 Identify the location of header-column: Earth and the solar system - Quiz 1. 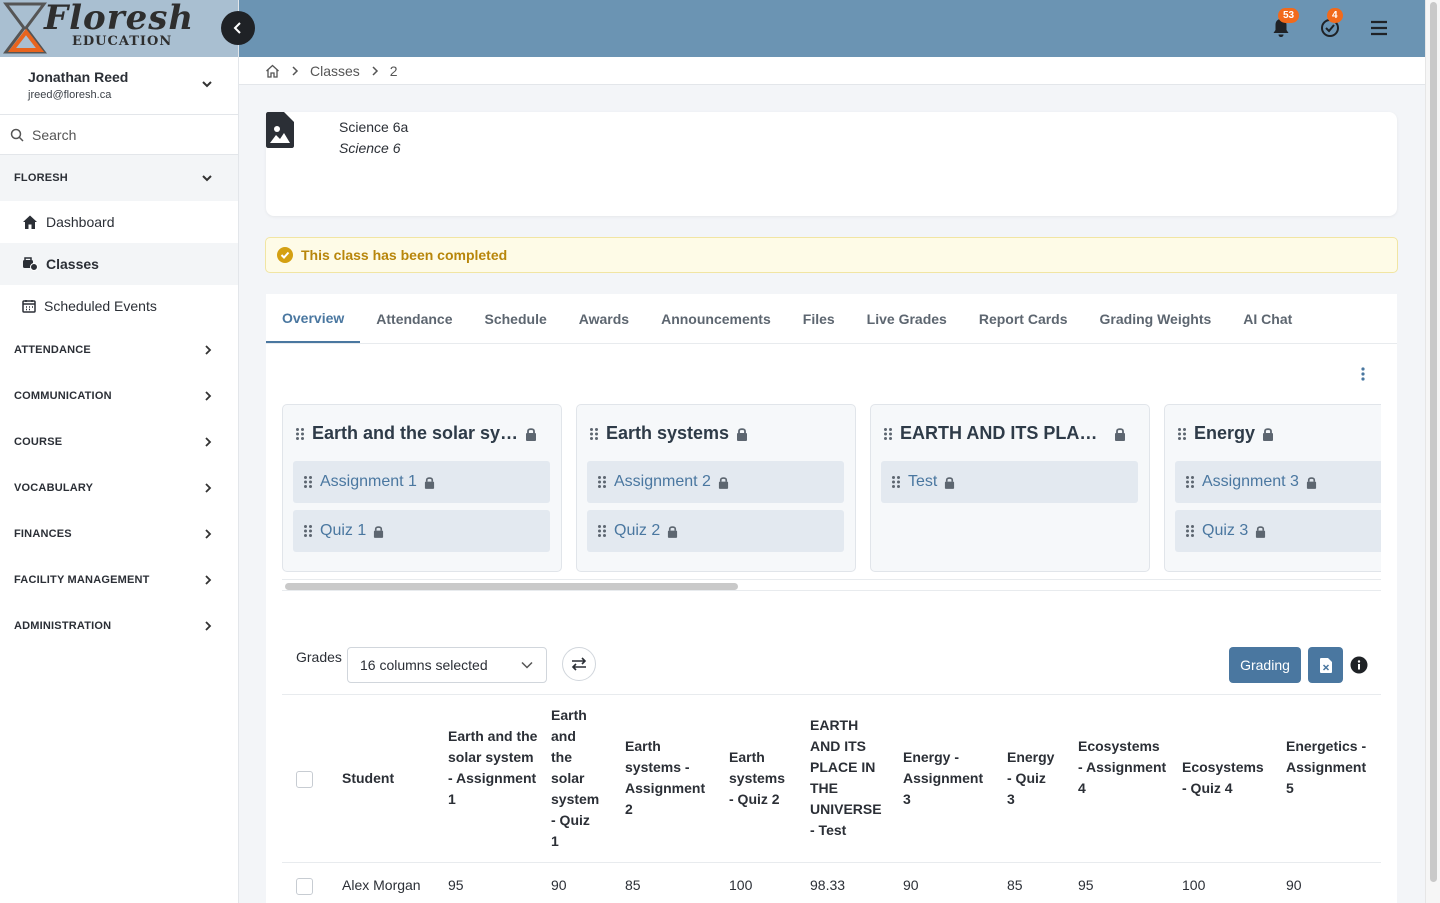
(575, 778).